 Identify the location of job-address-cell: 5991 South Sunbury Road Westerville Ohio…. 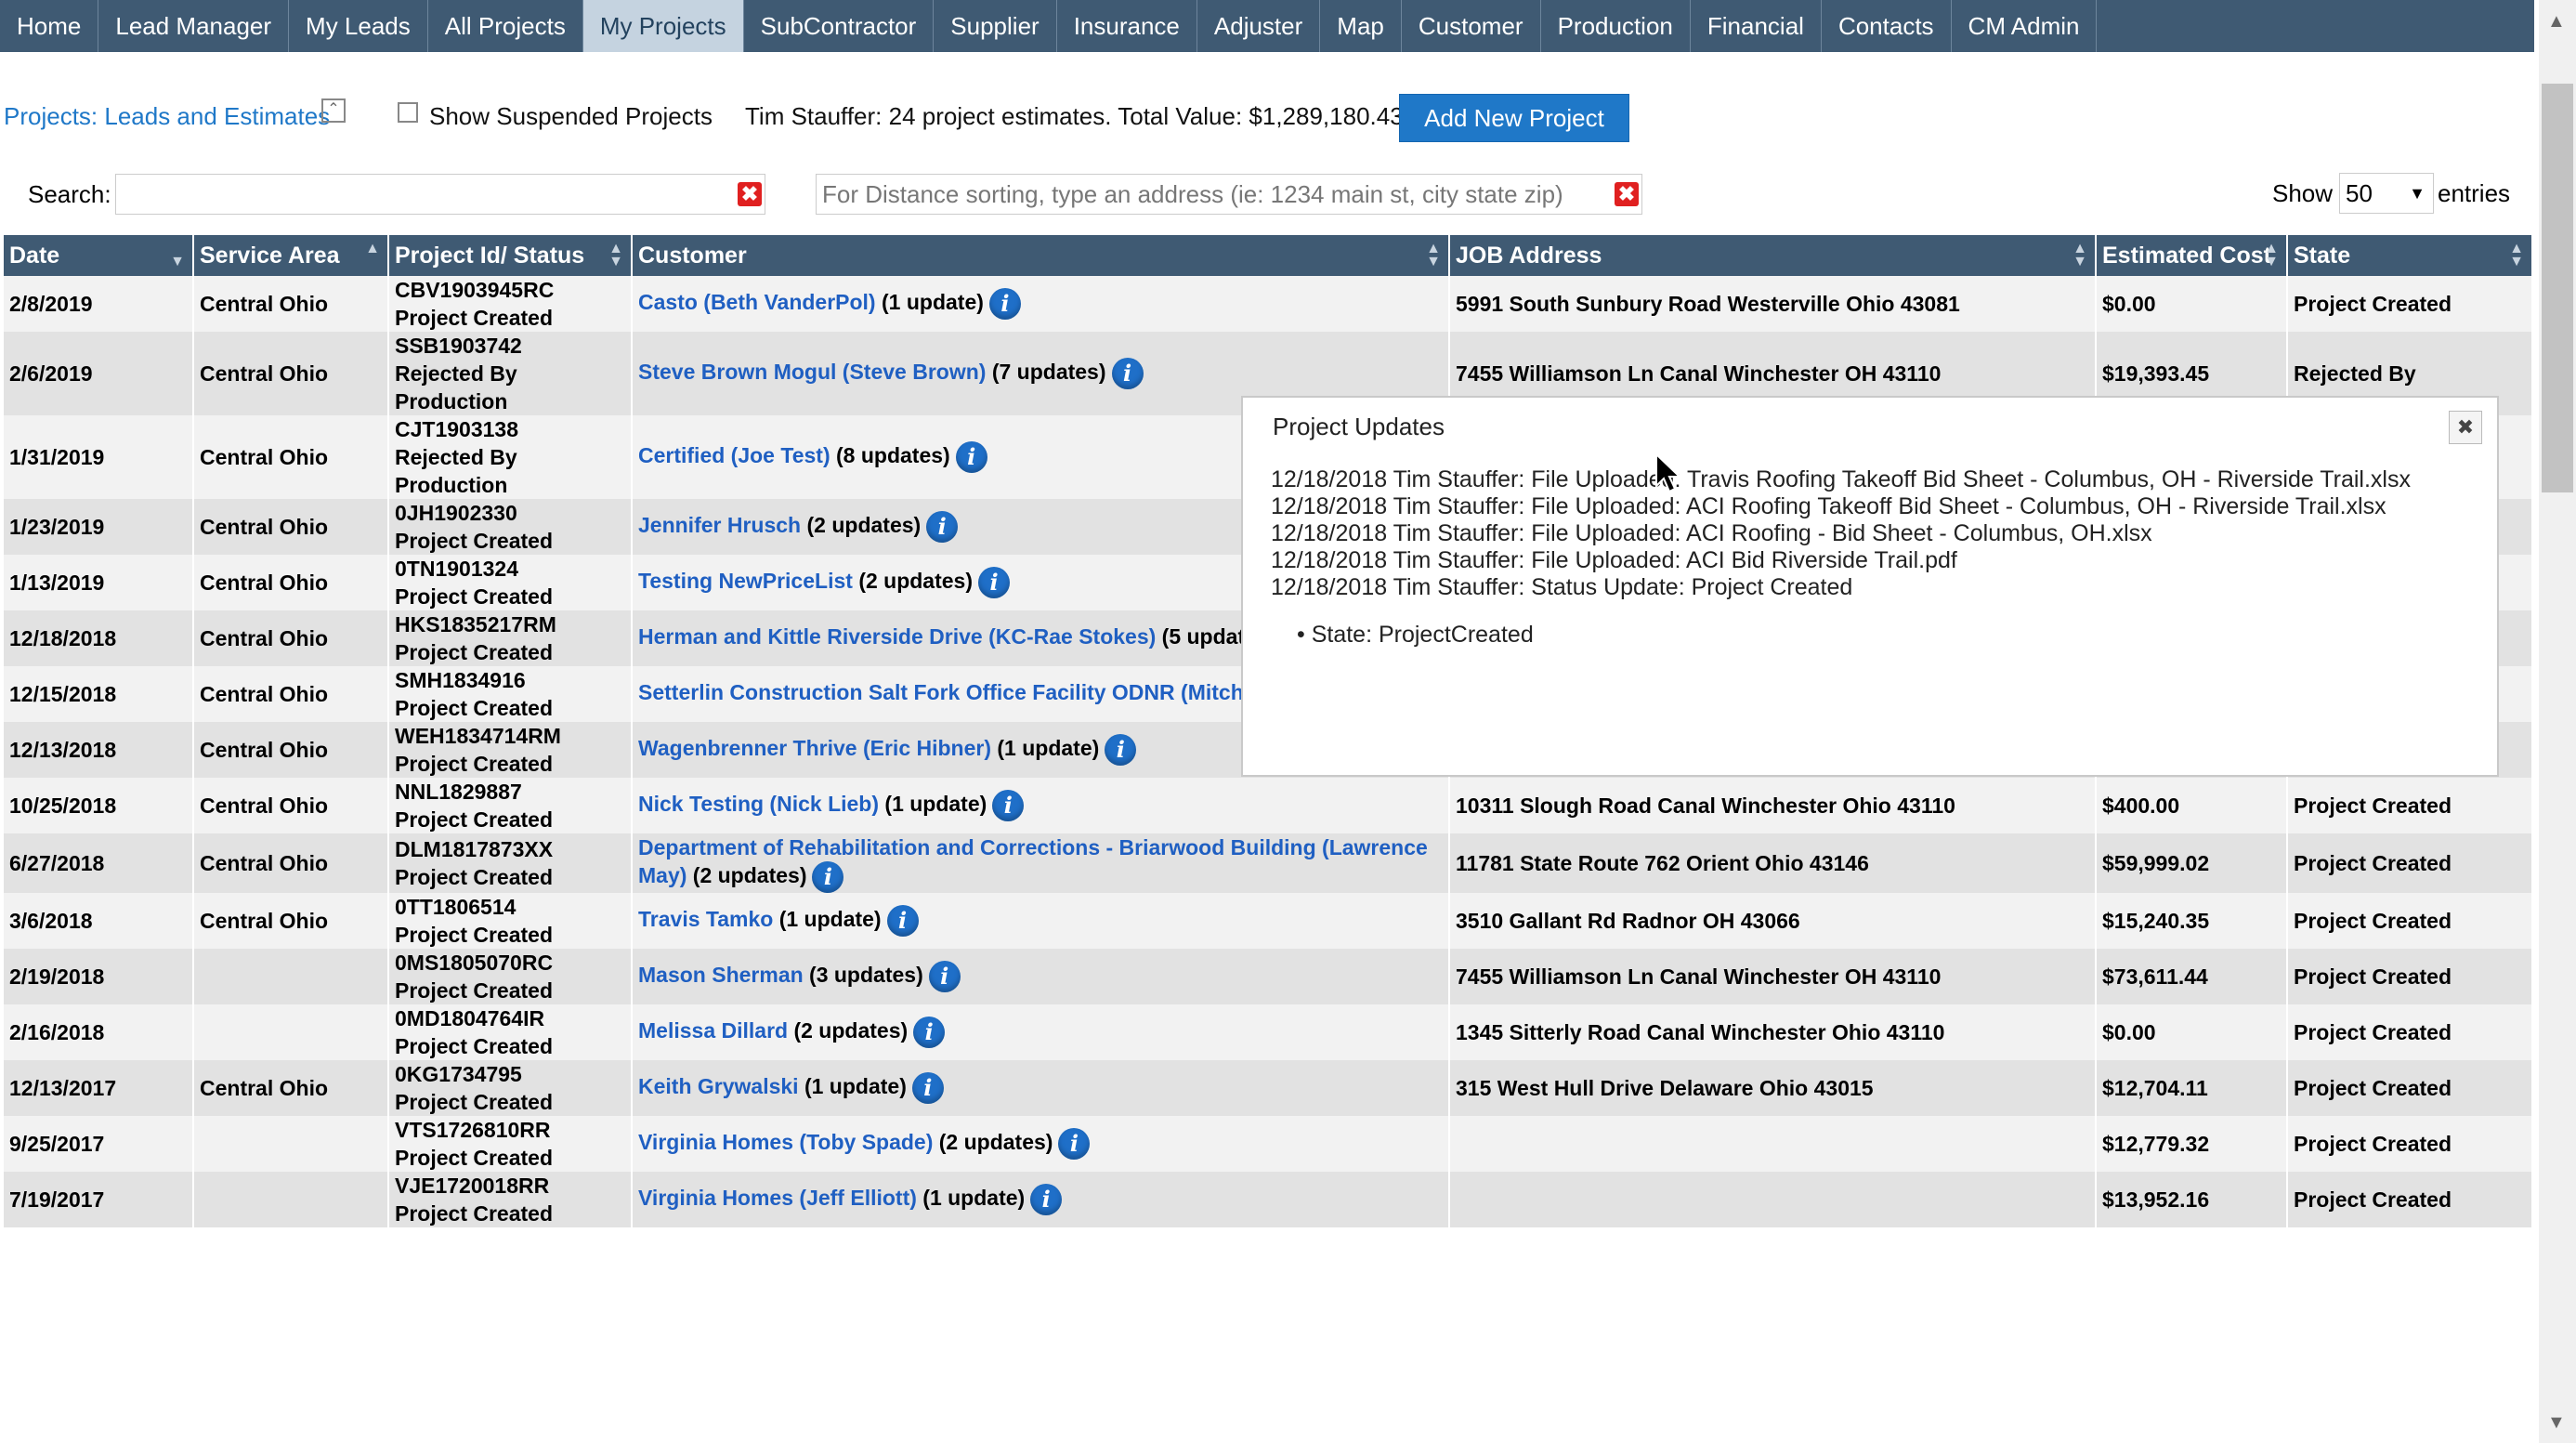
(1773, 304).